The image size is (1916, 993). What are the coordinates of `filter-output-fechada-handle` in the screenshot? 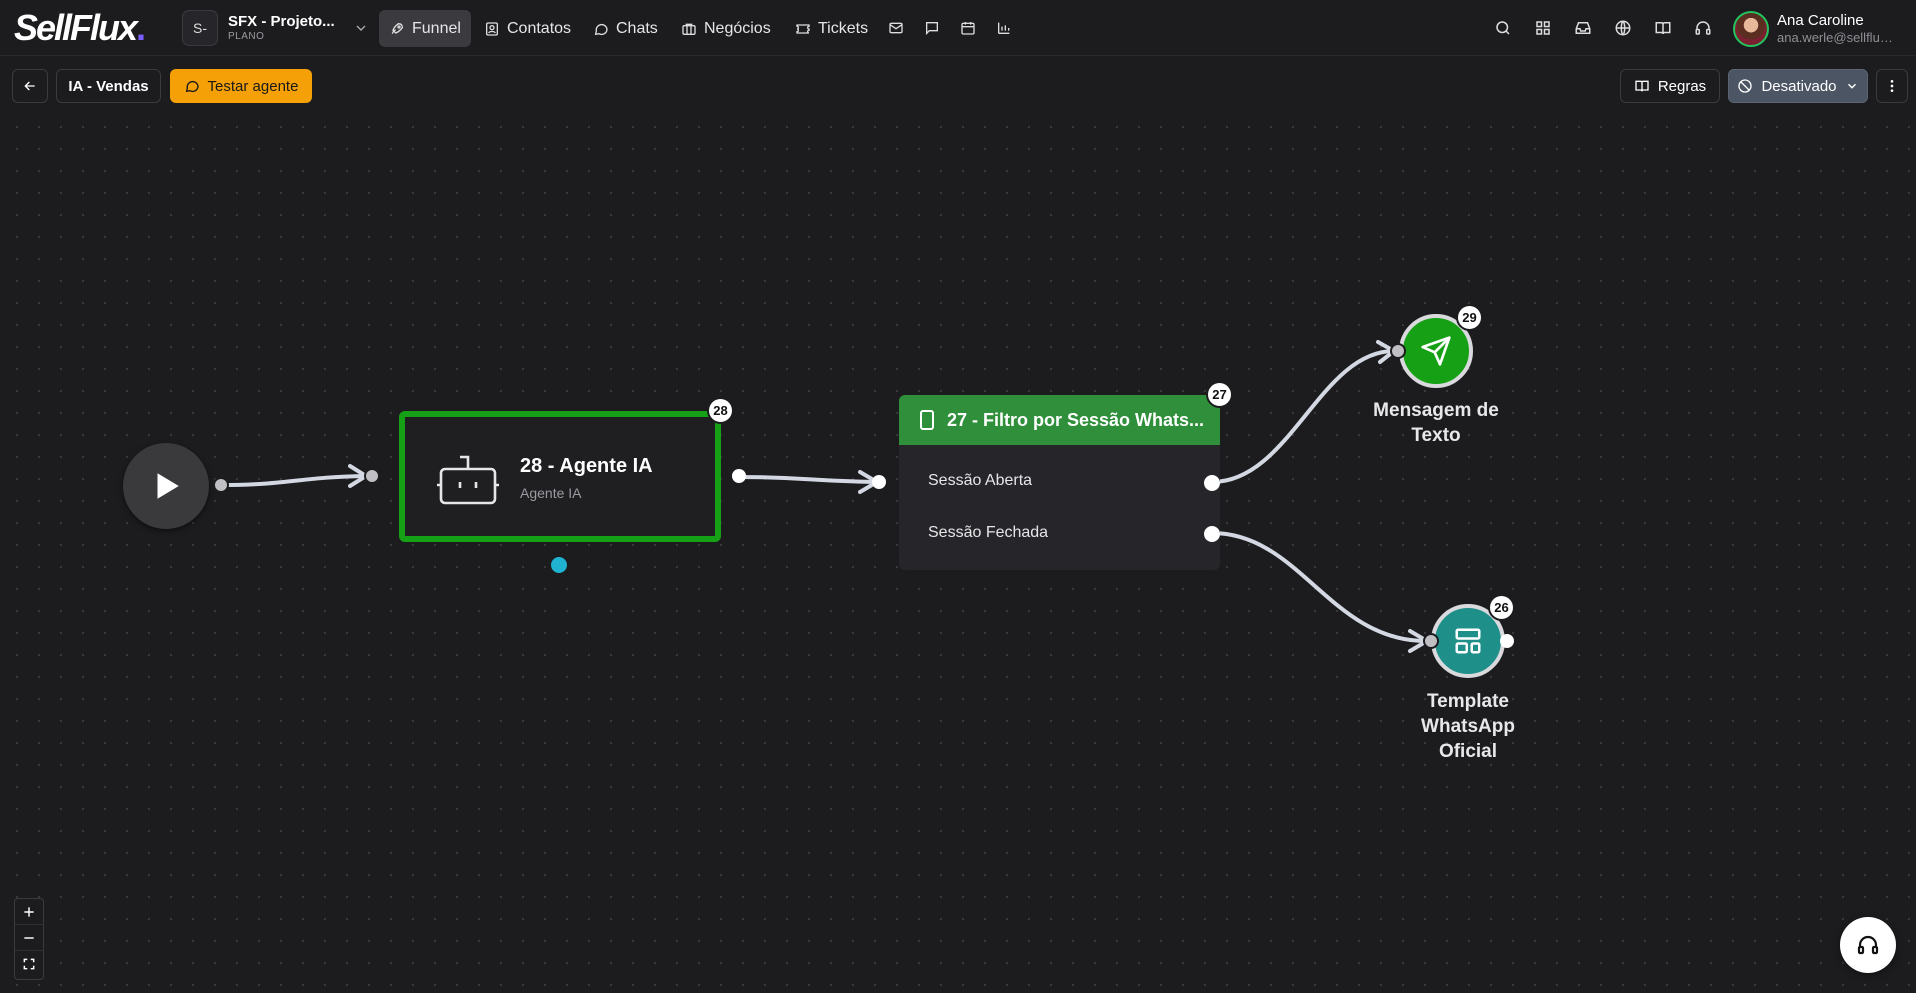 It's located at (1212, 534).